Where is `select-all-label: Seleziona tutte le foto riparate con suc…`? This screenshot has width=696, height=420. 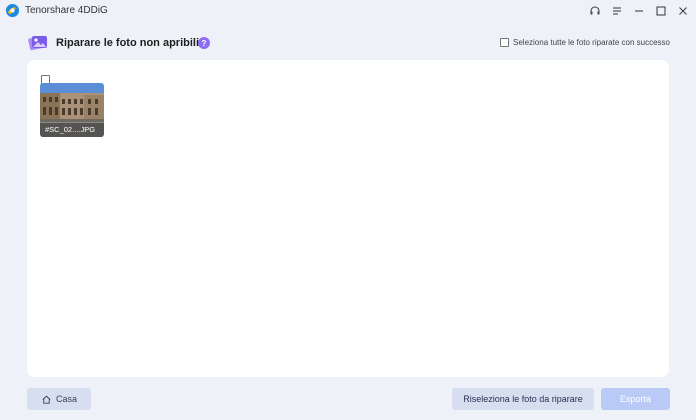 select-all-label: Seleziona tutte le foto riparate con suc… is located at coordinates (591, 42).